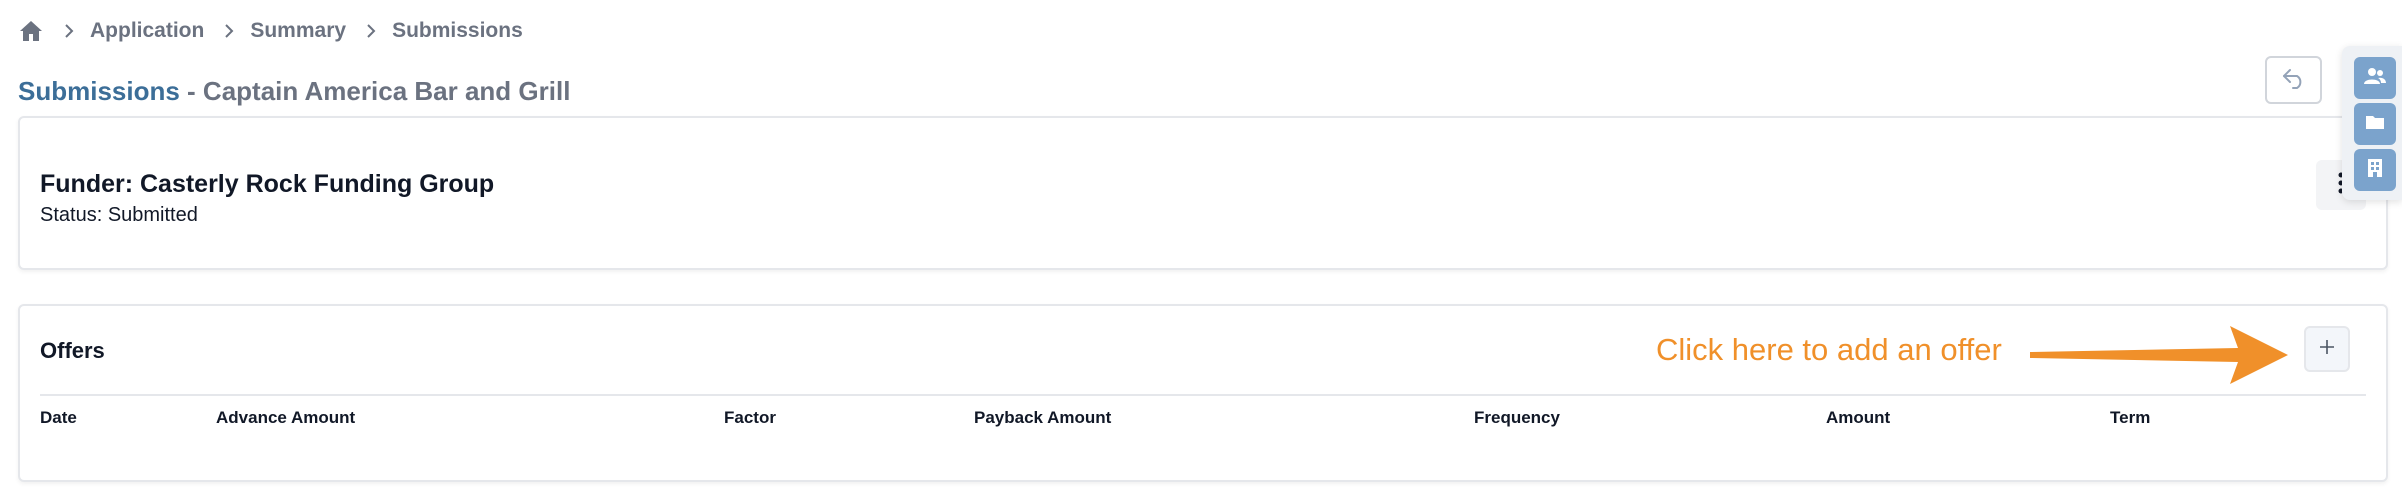  I want to click on submissions-link: Submissions, so click(99, 91).